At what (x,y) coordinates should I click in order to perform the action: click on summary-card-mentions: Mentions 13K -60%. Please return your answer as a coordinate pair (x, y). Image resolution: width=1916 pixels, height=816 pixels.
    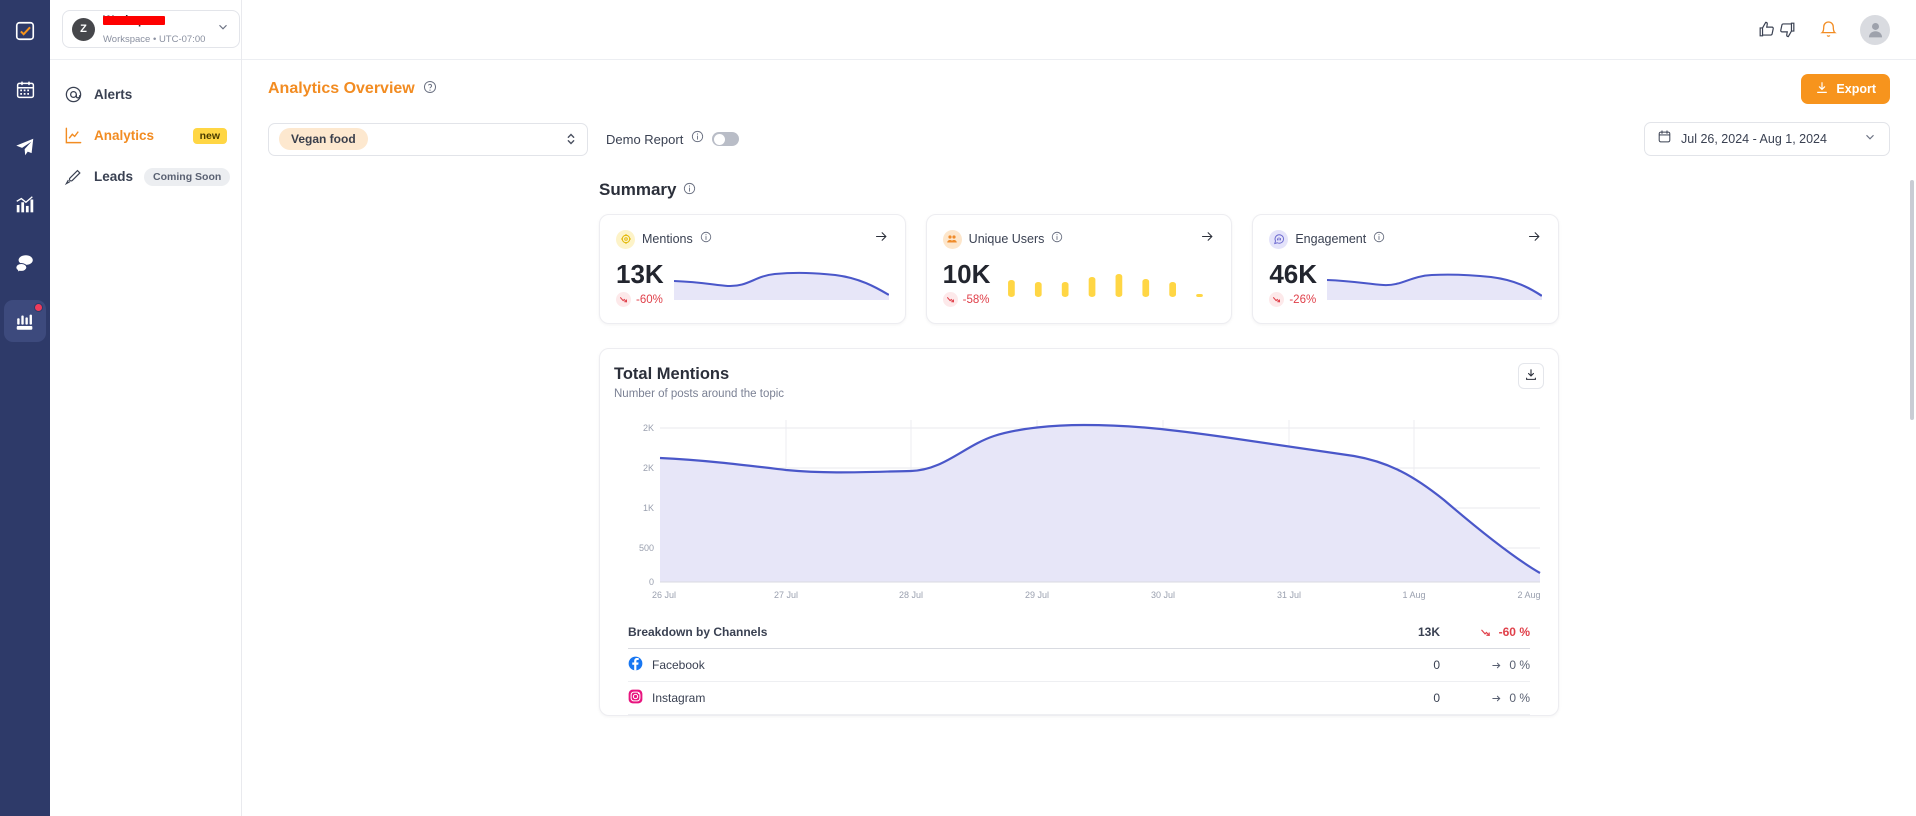
    Looking at the image, I should click on (752, 269).